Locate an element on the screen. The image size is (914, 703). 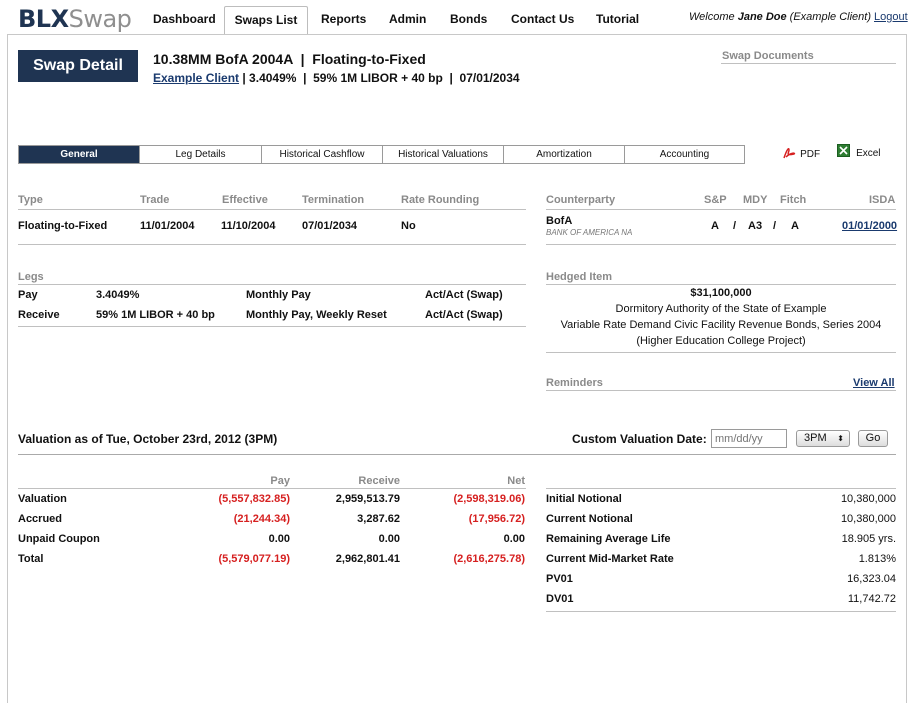
leg-pay-frequency: Monthly Pay is located at coordinates (278, 295).